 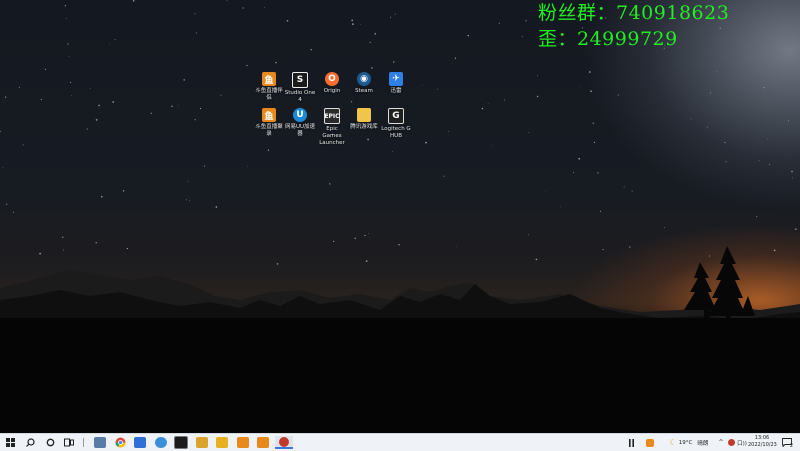 I want to click on tray-overflow-button: ^, so click(x=721, y=442).